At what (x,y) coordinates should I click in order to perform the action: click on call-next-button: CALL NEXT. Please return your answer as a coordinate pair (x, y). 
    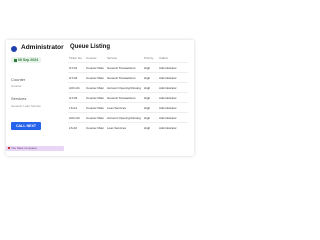
    Looking at the image, I should click on (26, 126).